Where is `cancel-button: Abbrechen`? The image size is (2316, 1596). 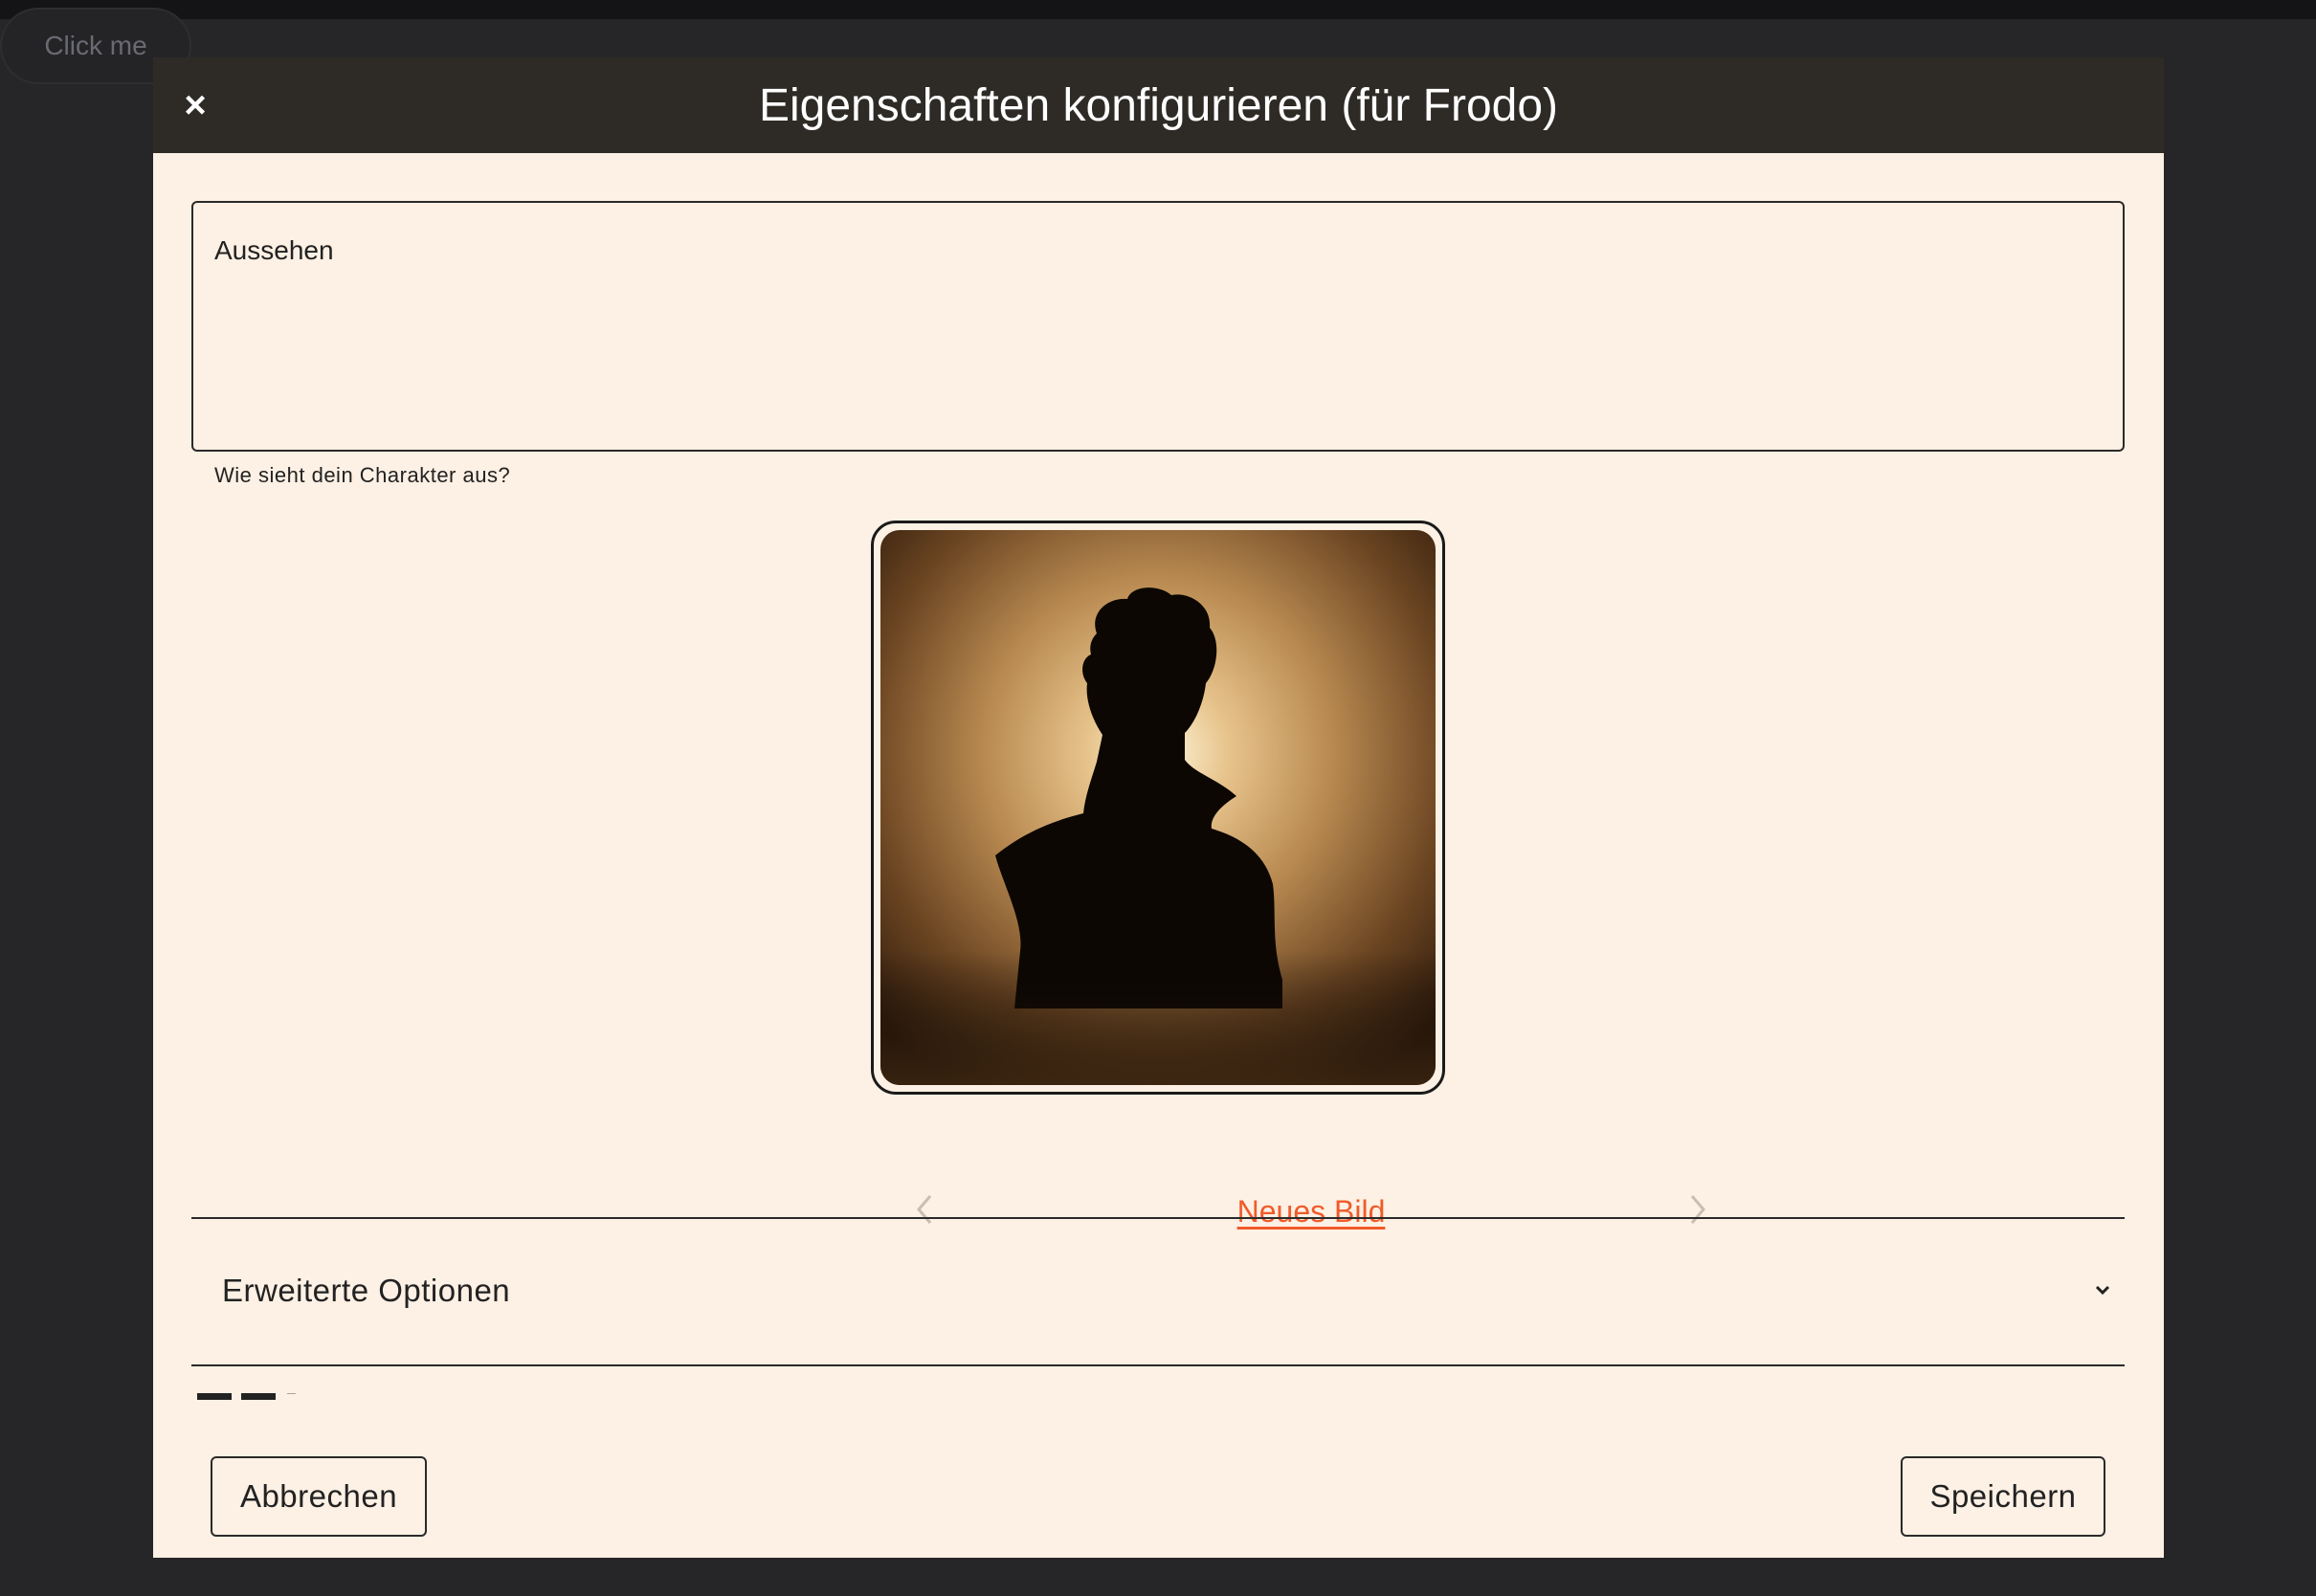
cancel-button: Abbrechen is located at coordinates (319, 1497).